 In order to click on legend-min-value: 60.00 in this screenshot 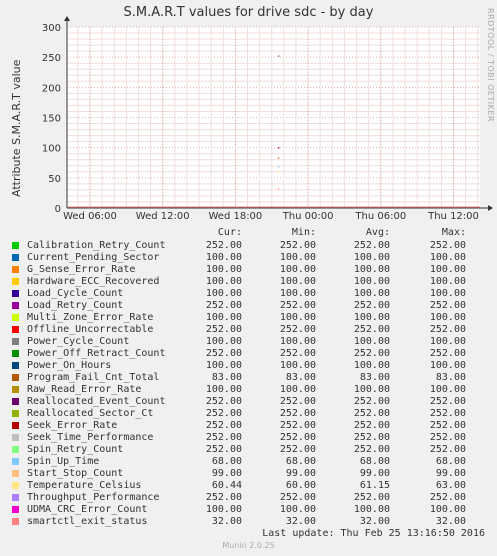, I will do `click(300, 485)`.